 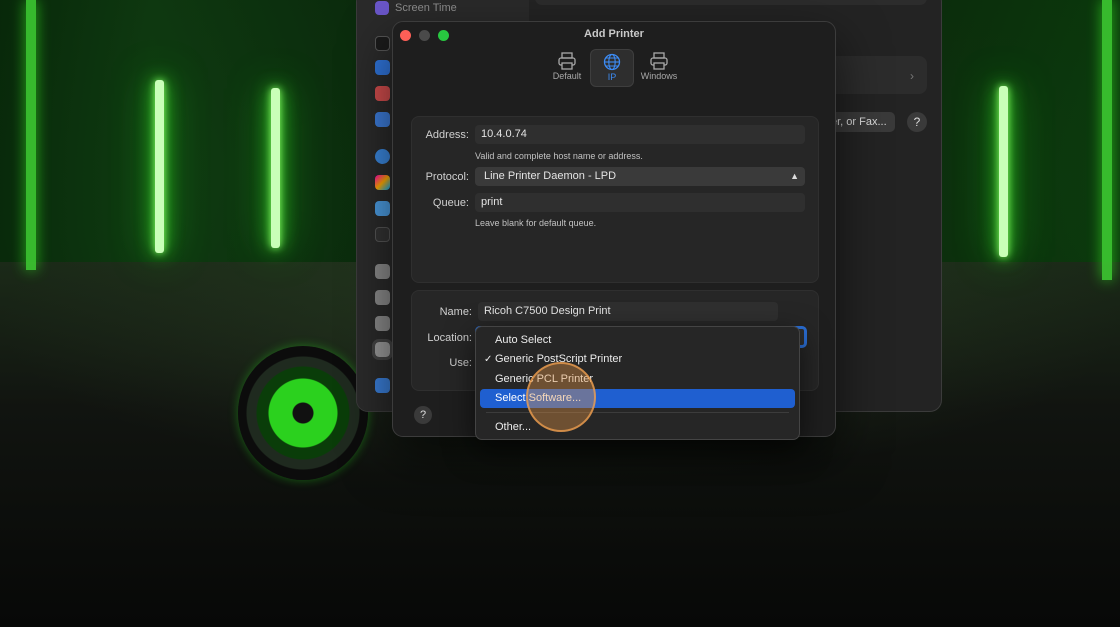 What do you see at coordinates (536, 223) in the screenshot?
I see `queue-hint: Leave blank for default queue.` at bounding box center [536, 223].